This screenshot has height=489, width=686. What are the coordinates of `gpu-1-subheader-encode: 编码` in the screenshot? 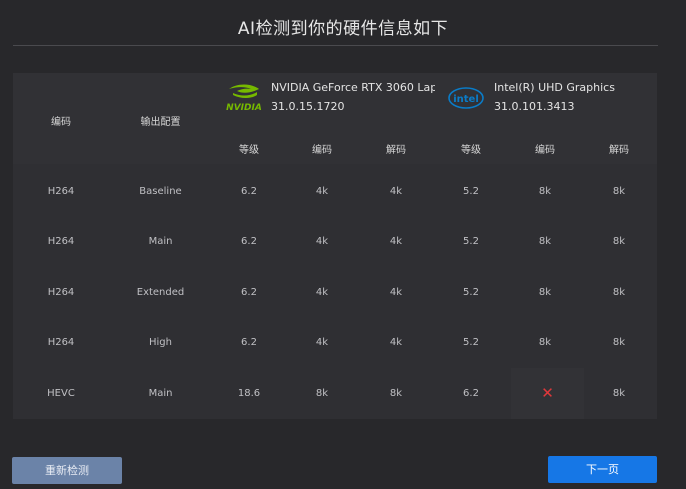 It's located at (322, 150).